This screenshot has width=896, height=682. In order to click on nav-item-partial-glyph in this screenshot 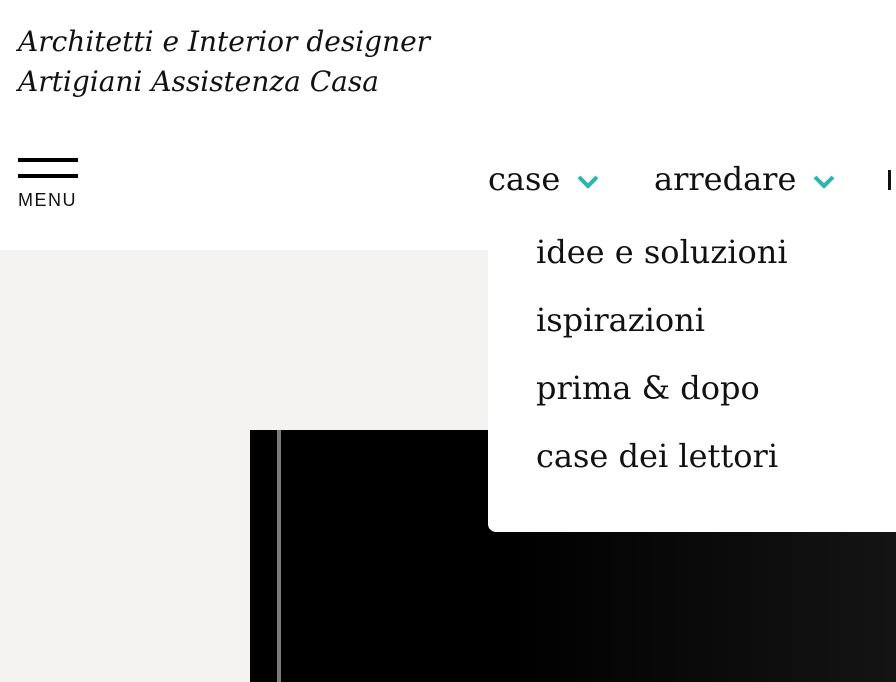, I will do `click(892, 180)`.